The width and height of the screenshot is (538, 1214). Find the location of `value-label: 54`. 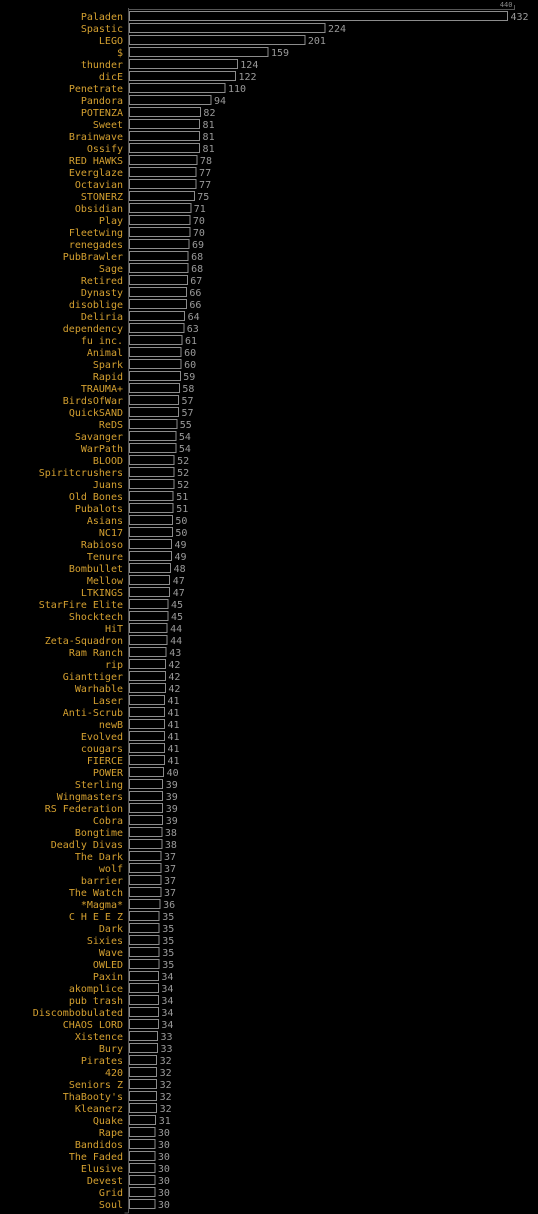

value-label: 54 is located at coordinates (185, 449).